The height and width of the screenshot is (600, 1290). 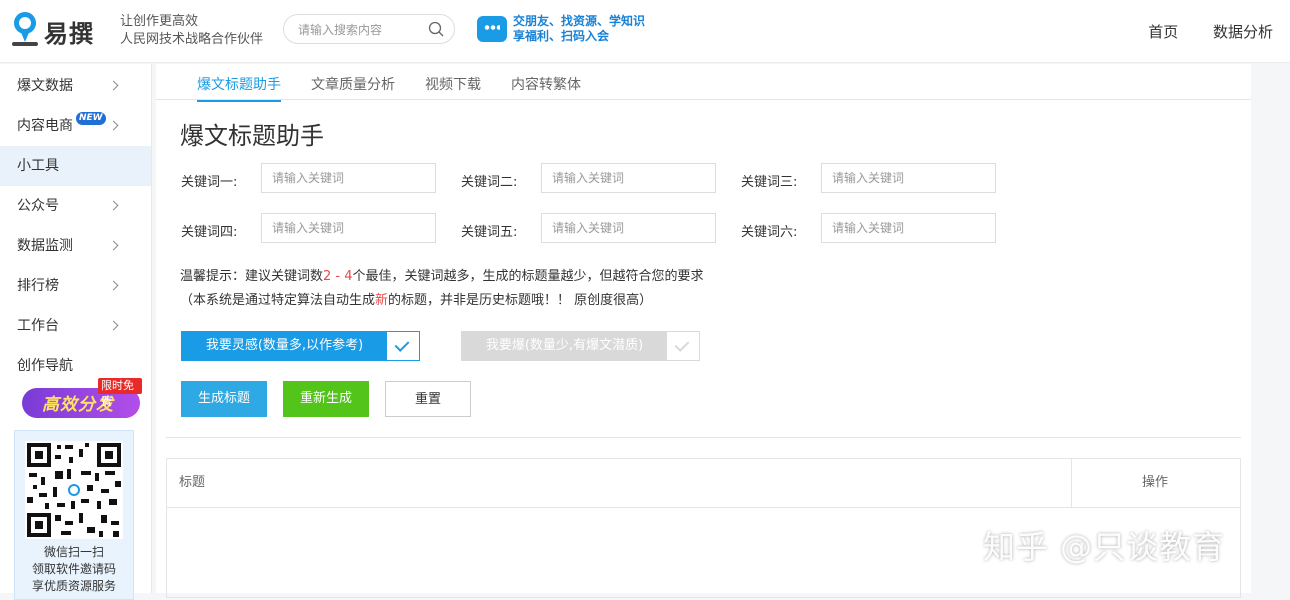 What do you see at coordinates (1104, 547) in the screenshot?
I see `watermark: 知乎 @只谈教育` at bounding box center [1104, 547].